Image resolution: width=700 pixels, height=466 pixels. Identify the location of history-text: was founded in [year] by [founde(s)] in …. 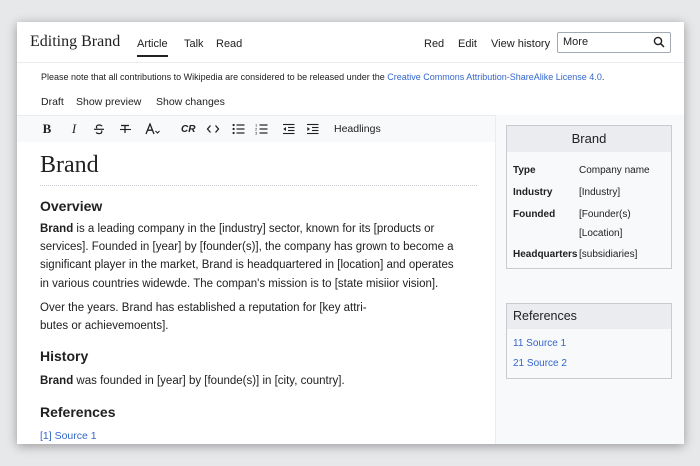
(209, 381).